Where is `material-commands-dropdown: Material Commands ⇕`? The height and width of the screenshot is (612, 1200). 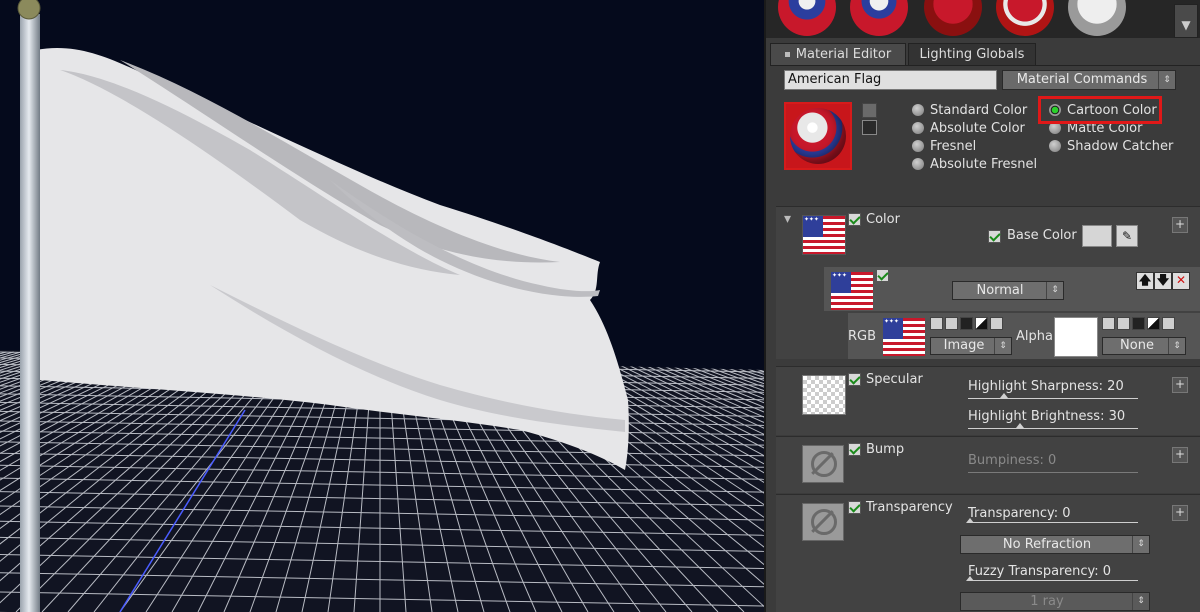
material-commands-dropdown: Material Commands ⇕ is located at coordinates (1089, 80).